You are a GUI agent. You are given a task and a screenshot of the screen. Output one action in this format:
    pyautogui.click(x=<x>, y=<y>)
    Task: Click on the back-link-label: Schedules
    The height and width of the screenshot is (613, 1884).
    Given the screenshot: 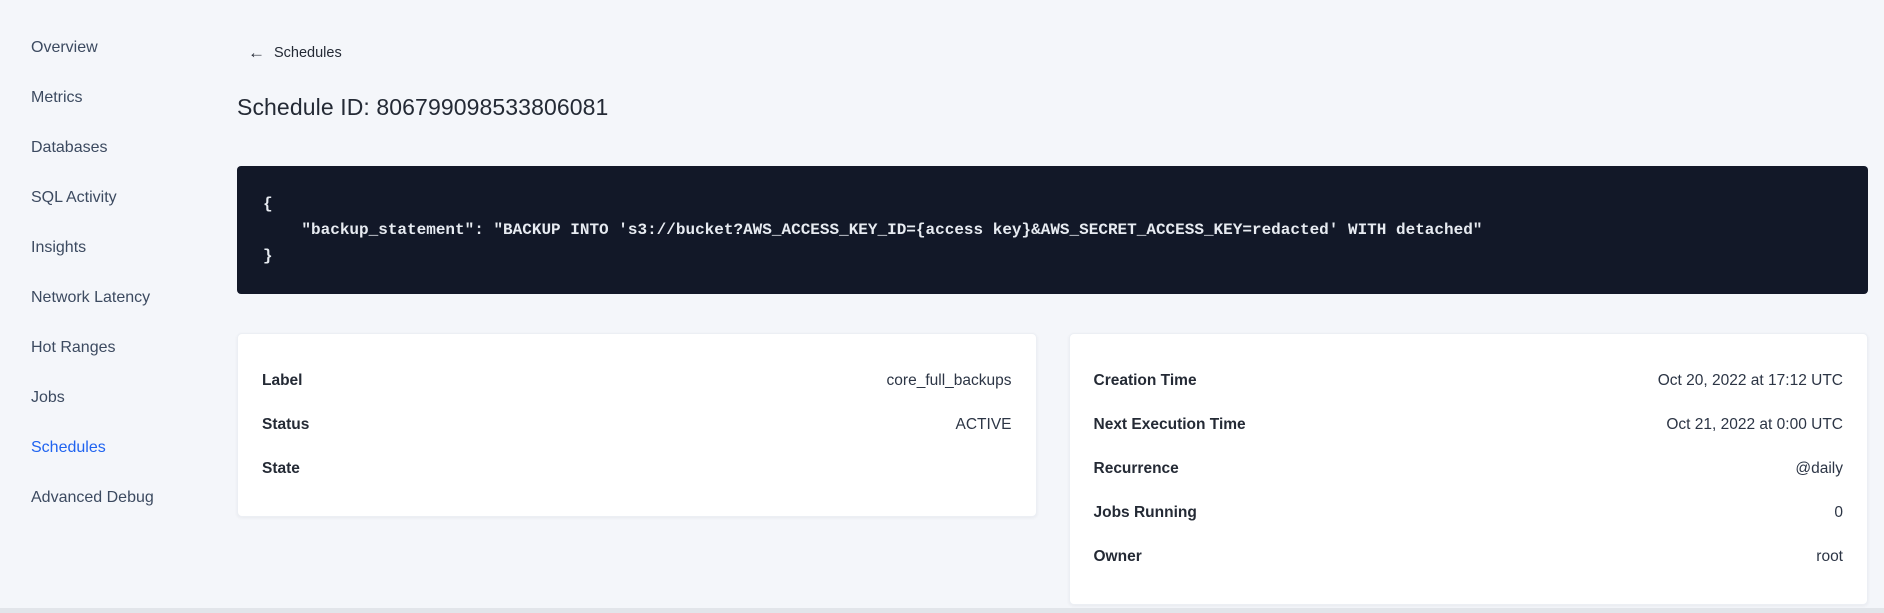 What is the action you would take?
    pyautogui.click(x=308, y=52)
    